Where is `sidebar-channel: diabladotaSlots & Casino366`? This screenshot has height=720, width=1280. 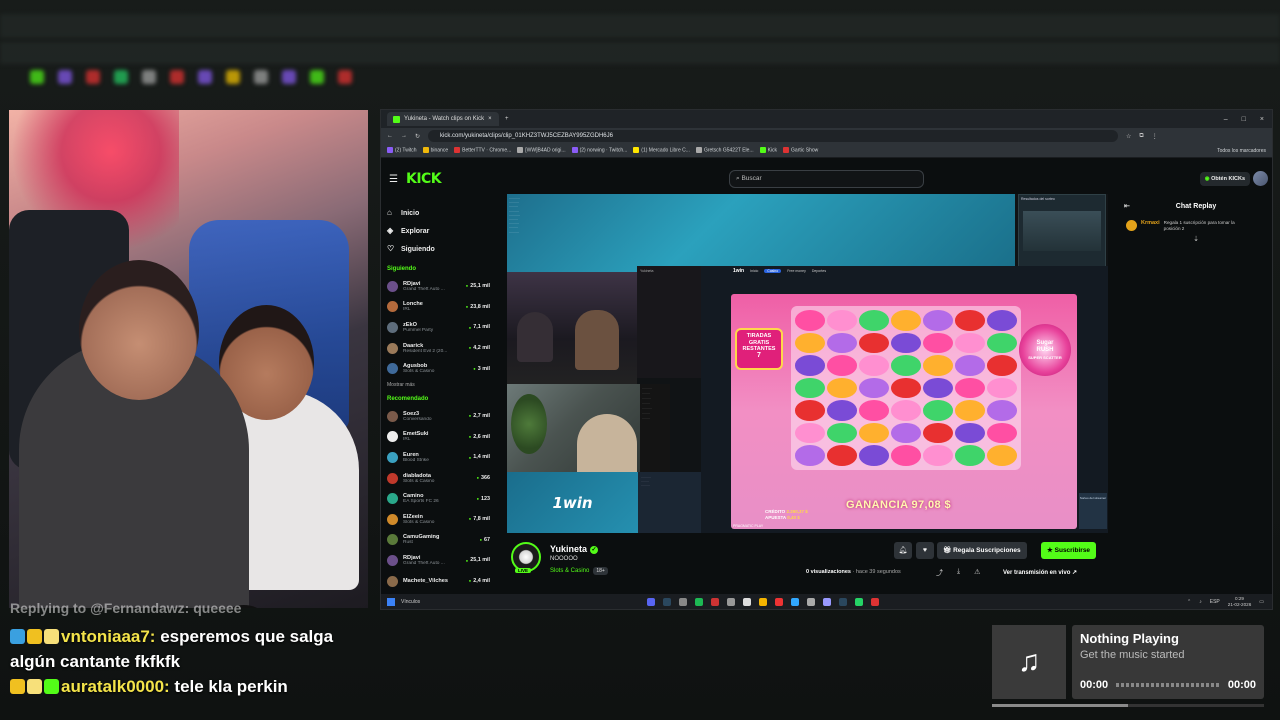
sidebar-channel: diabladotaSlots & Casino366 is located at coordinates (438, 478).